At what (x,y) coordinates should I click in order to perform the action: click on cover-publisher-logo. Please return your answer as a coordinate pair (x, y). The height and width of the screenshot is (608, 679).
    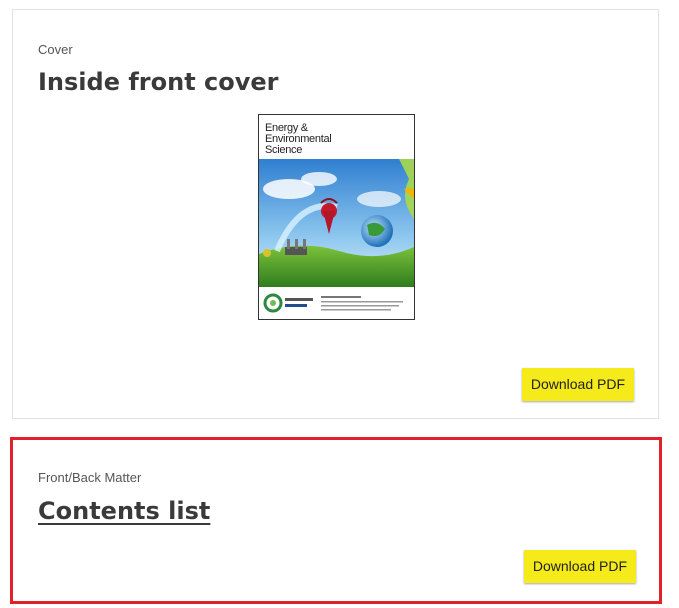
    Looking at the image, I should click on (336, 303).